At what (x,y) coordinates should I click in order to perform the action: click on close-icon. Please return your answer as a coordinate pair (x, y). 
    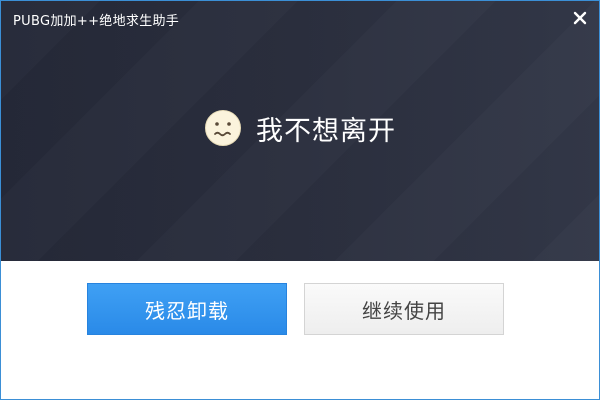
    Looking at the image, I should click on (580, 18).